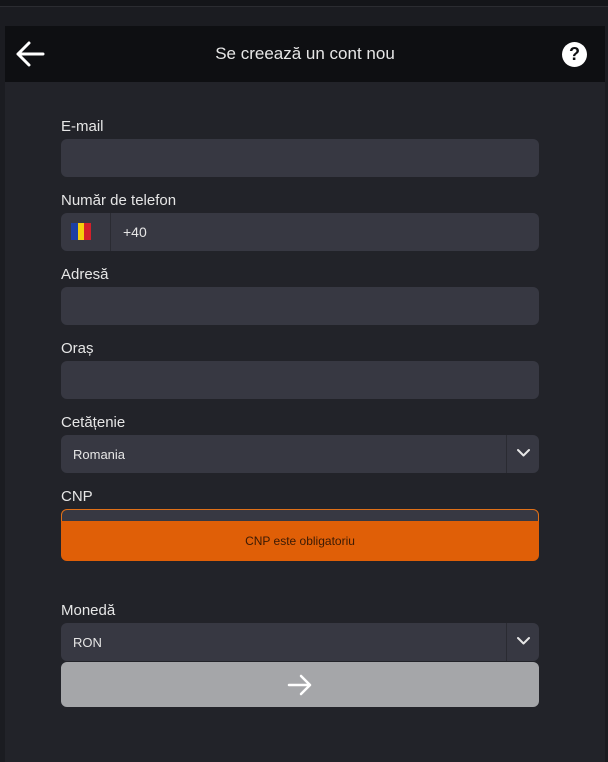  Describe the element at coordinates (135, 232) in the screenshot. I see `phone-prefix: +40` at that location.